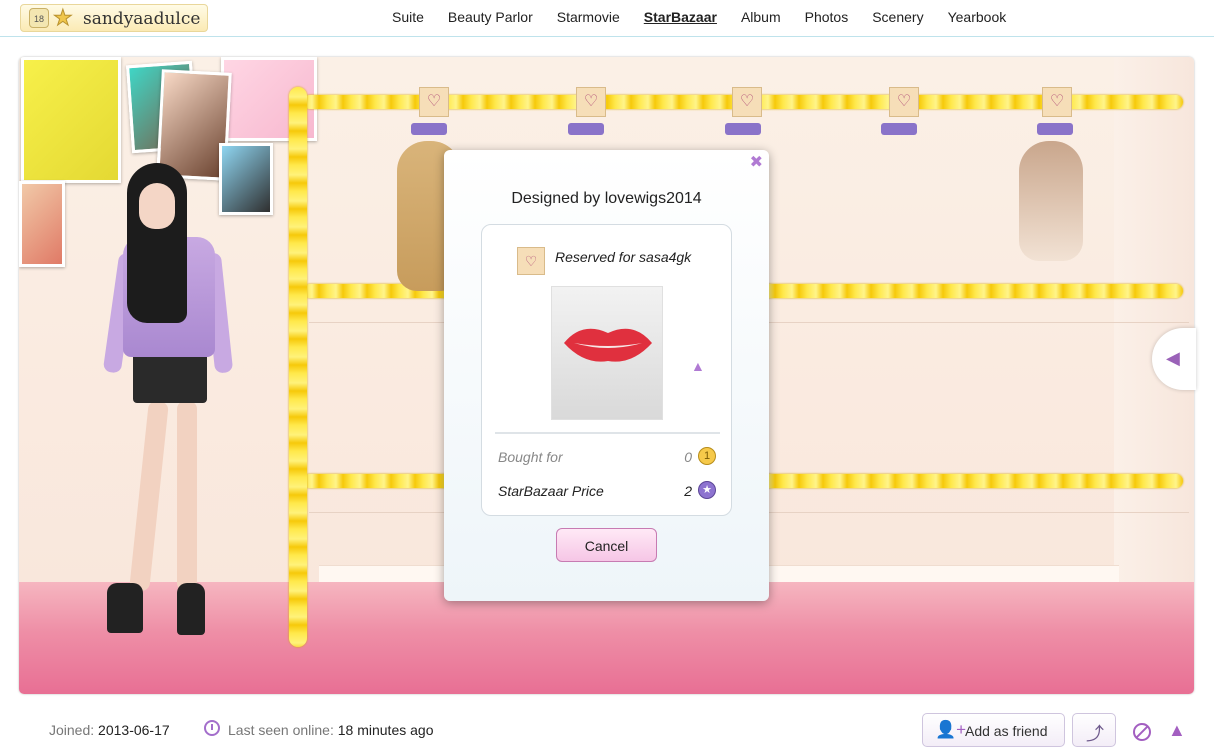 The height and width of the screenshot is (749, 1214). I want to click on user-badge: 18 ★ sandyaadulce, so click(114, 18).